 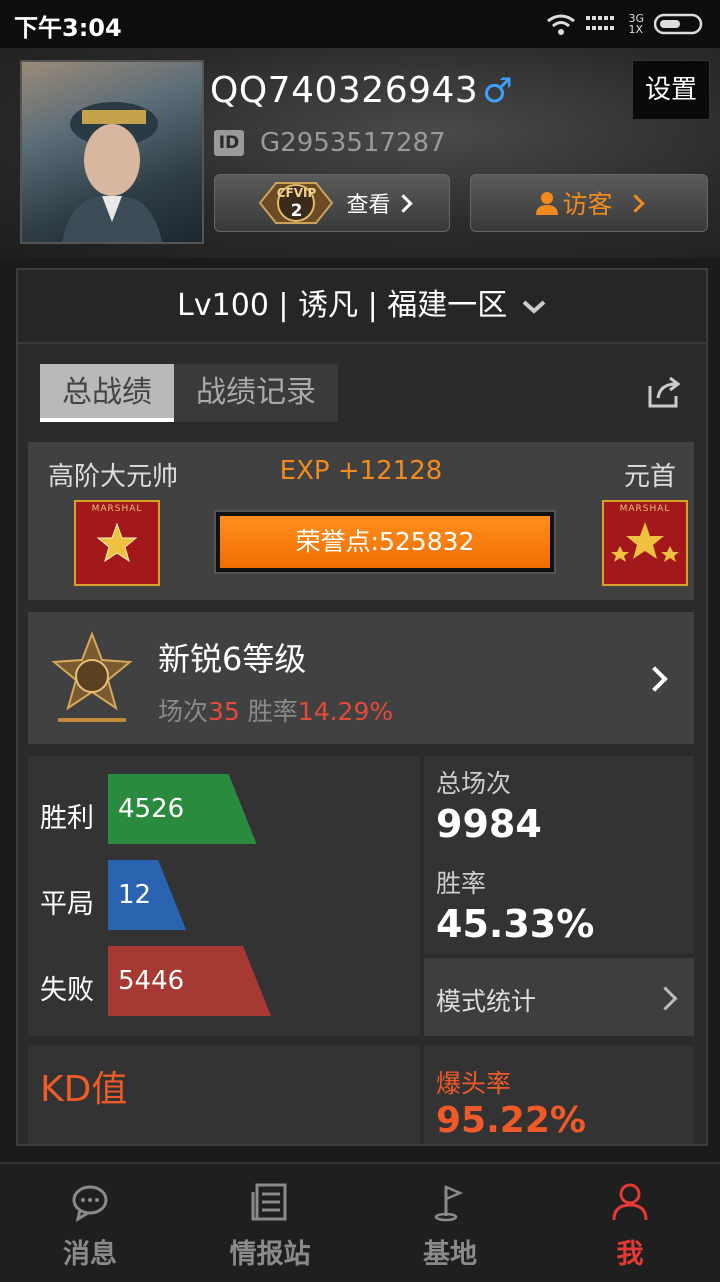 I want to click on status-time: 下午3:04, so click(x=68, y=28).